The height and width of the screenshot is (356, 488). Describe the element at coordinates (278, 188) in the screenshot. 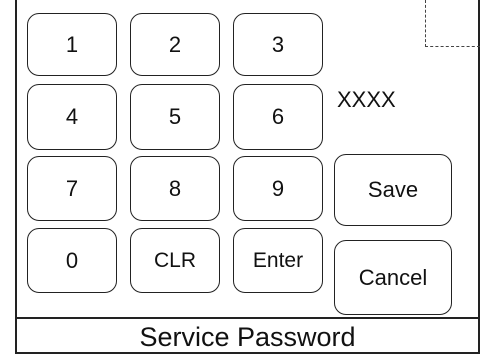

I see `key-9: 9` at that location.